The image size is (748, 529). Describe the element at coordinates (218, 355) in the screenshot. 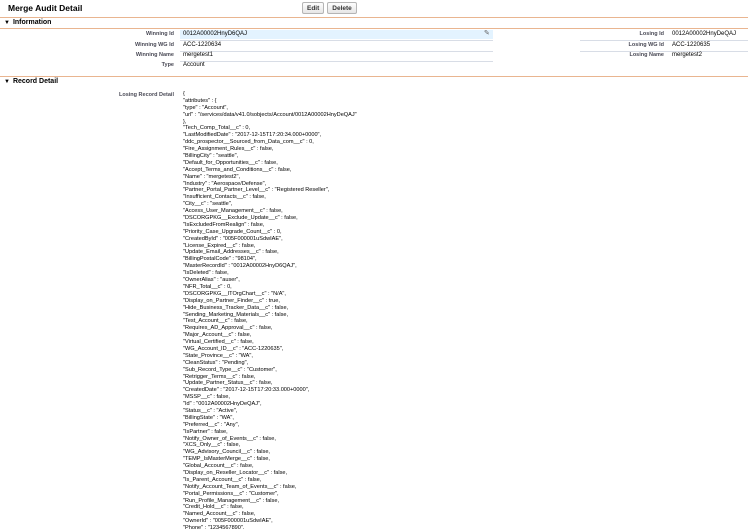

I see `record-detail-line: "State_Province__c" : "WA",` at that location.